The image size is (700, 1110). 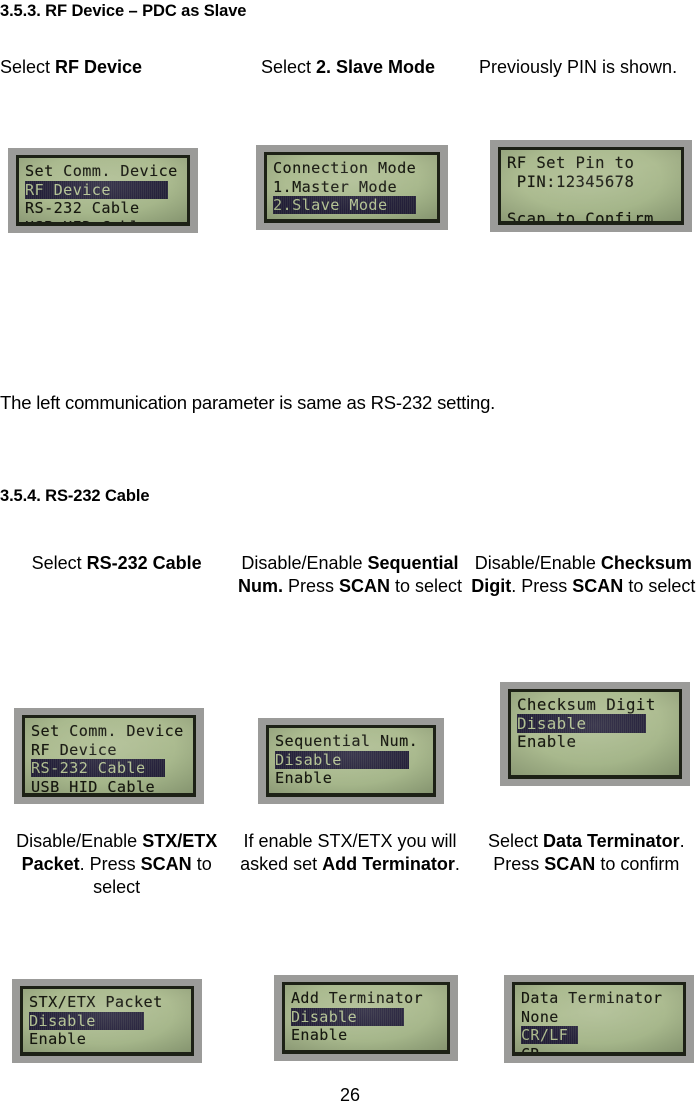 What do you see at coordinates (600, 1035) in the screenshot?
I see `lcd-row: CR/LF` at bounding box center [600, 1035].